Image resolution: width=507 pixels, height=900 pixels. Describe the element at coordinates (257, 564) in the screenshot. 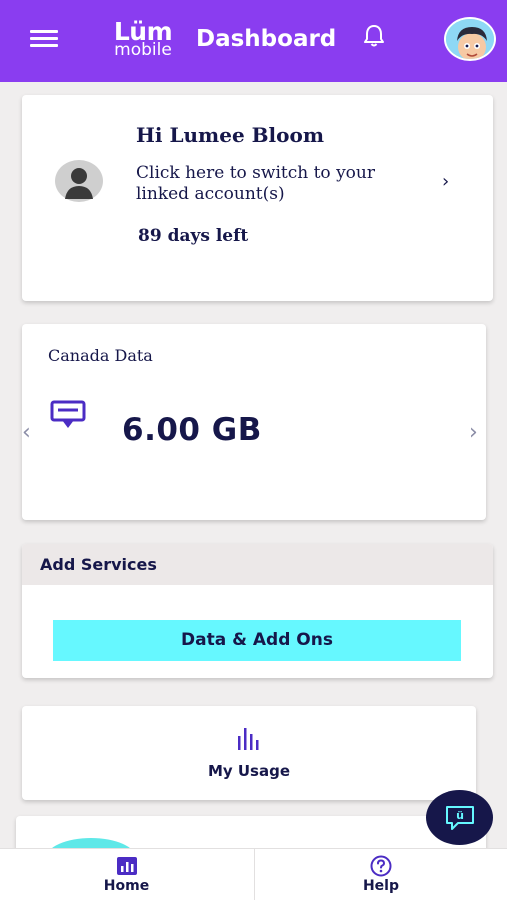

I see `add-services-header: Add Services` at that location.